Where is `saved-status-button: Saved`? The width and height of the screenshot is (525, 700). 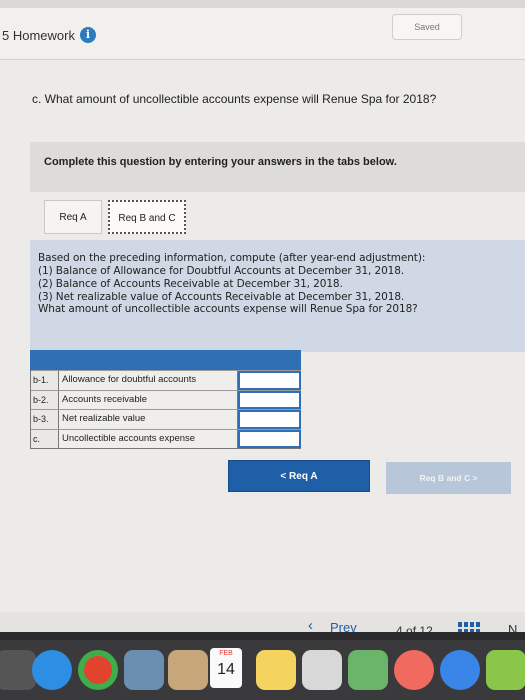 saved-status-button: Saved is located at coordinates (427, 27).